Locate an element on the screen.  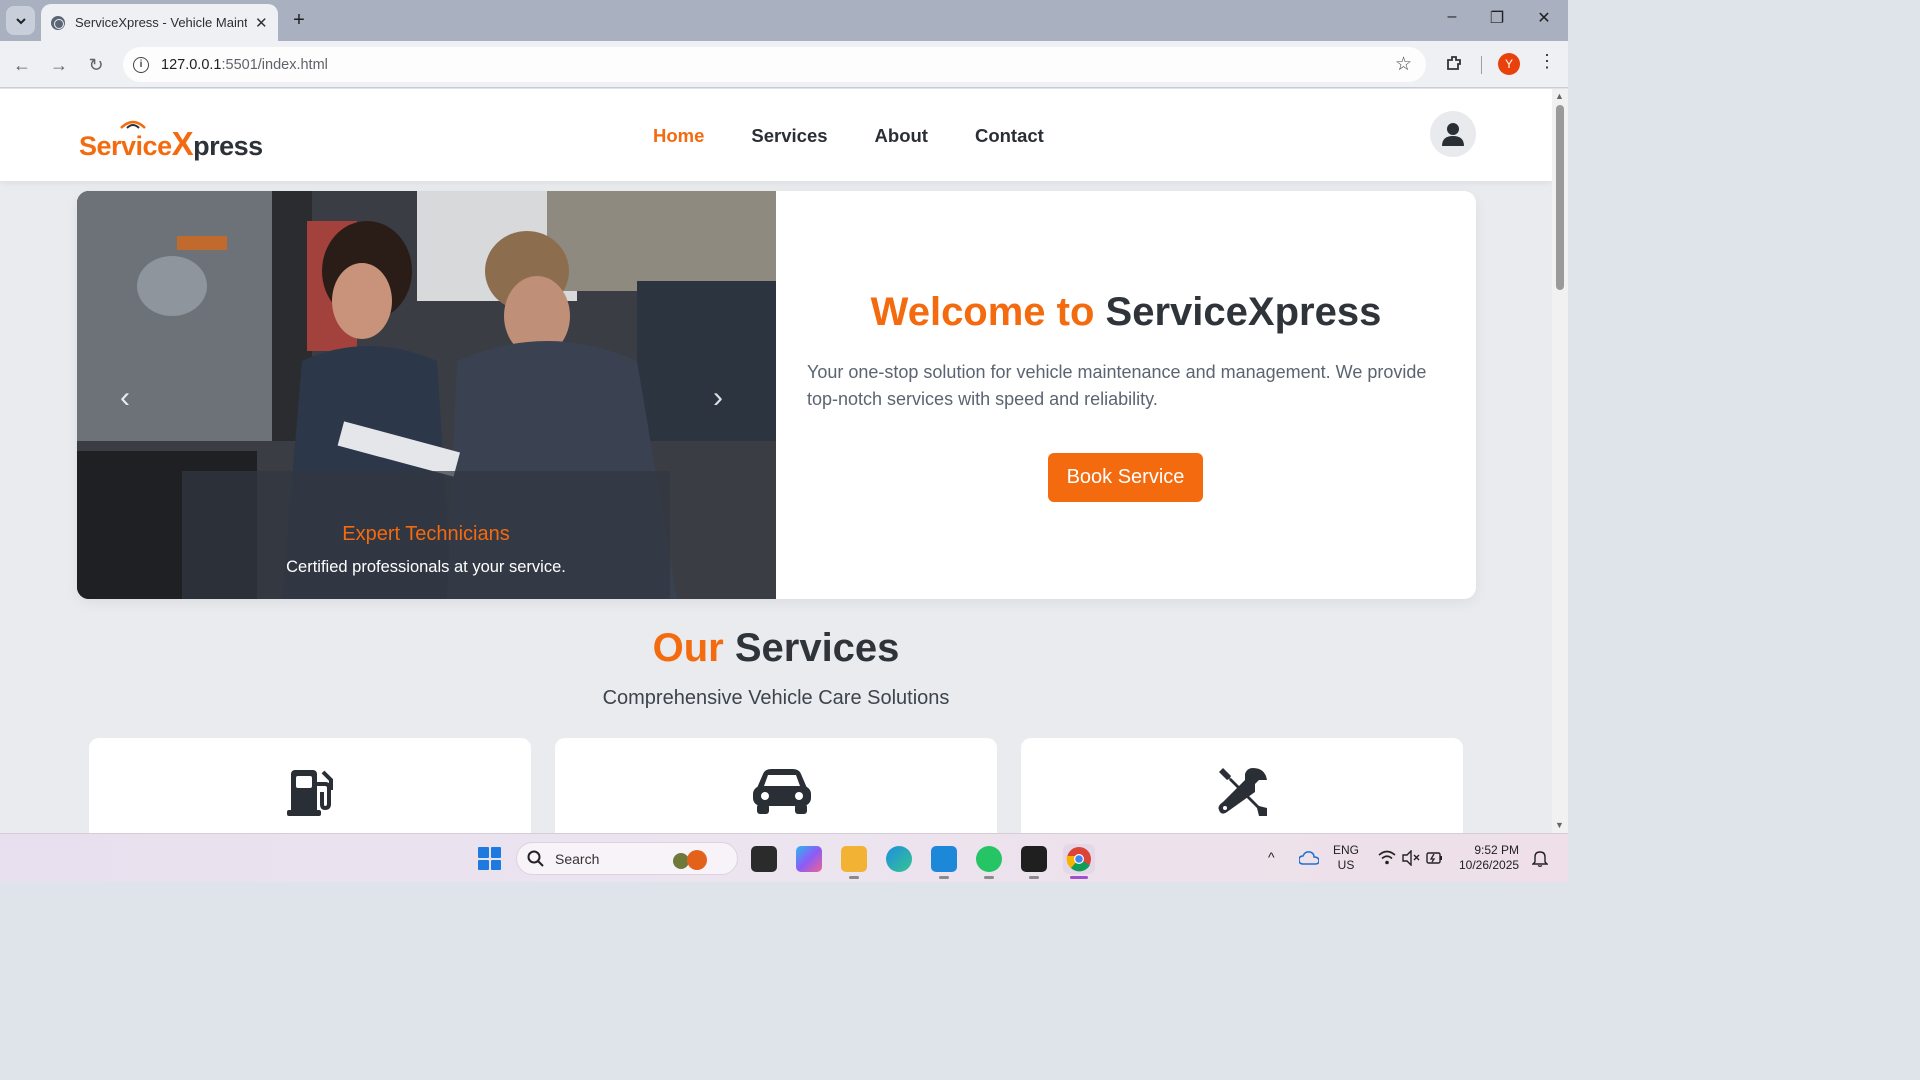
toolbar-divider is located at coordinates (1481, 65).